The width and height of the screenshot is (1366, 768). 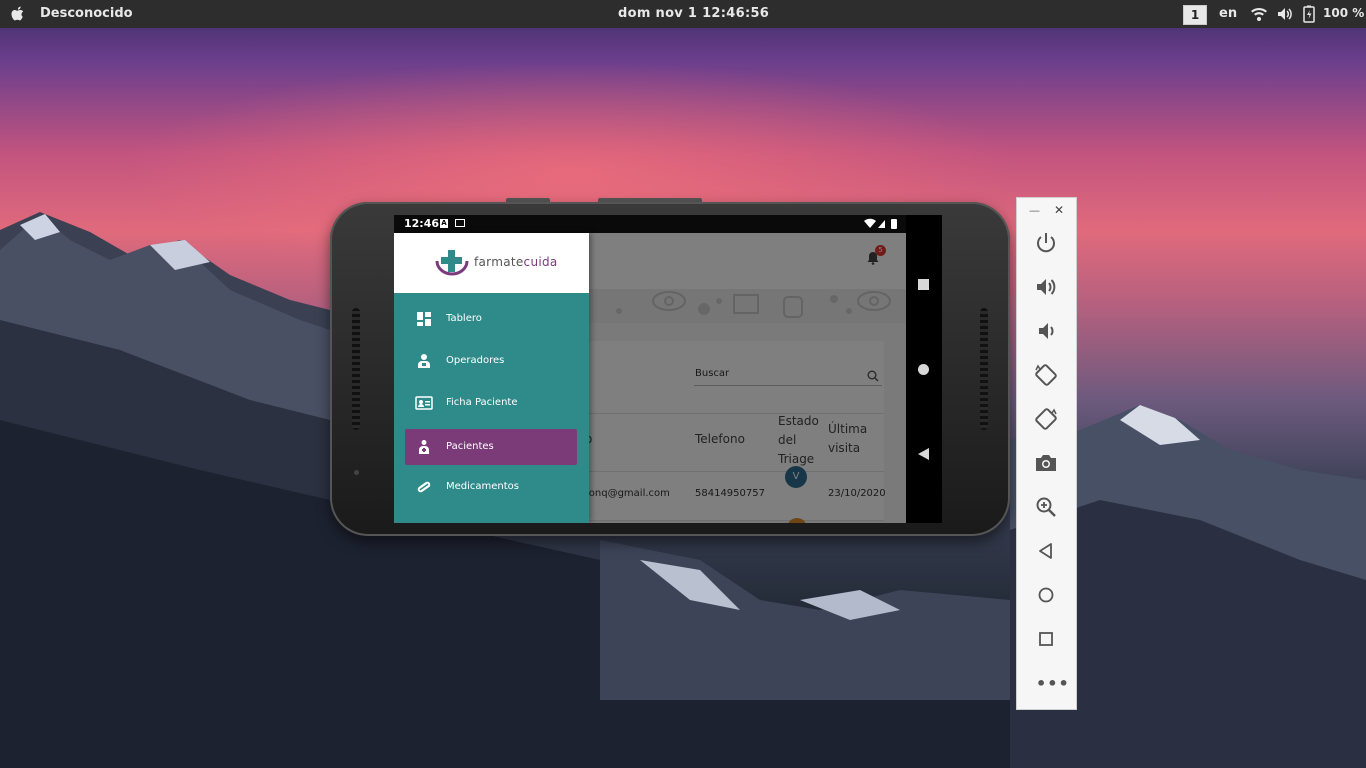 I want to click on menu-item-operadores: Operadores, so click(x=491, y=361).